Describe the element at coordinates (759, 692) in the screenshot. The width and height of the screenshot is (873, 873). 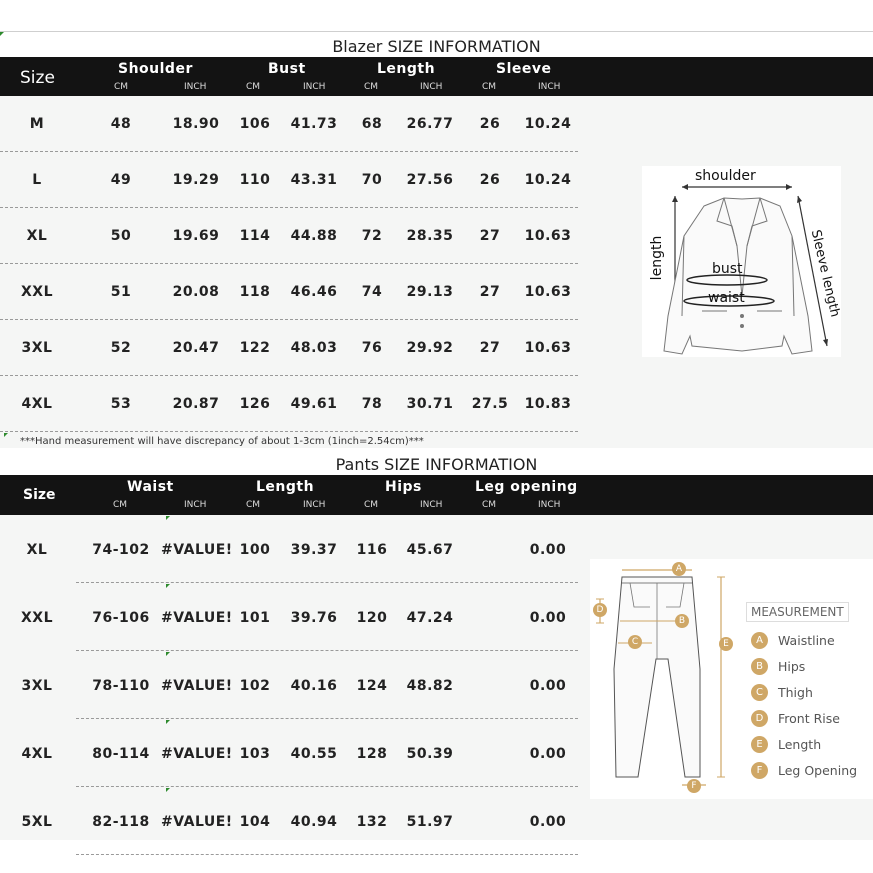
I see `legend-letter-icon: C` at that location.